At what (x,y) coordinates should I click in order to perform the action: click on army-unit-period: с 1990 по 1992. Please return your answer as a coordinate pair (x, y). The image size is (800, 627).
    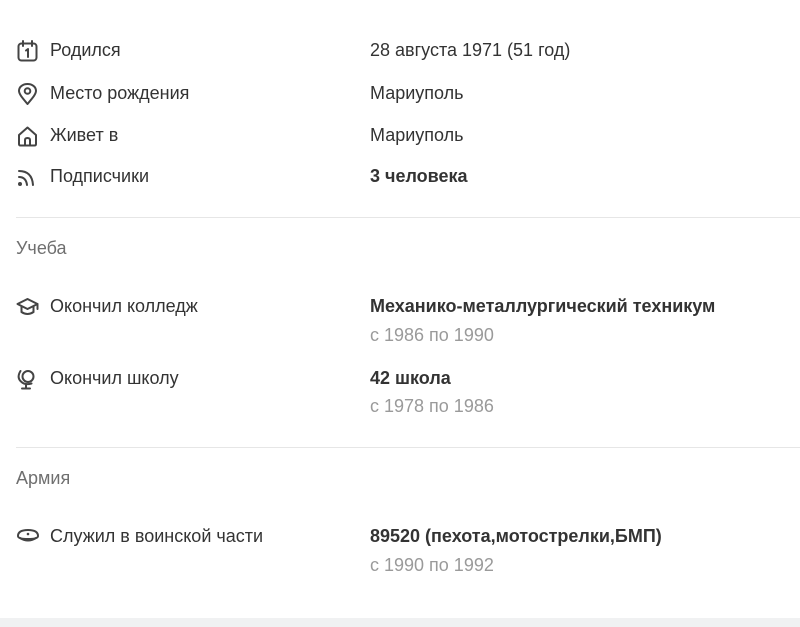
    Looking at the image, I should click on (432, 565).